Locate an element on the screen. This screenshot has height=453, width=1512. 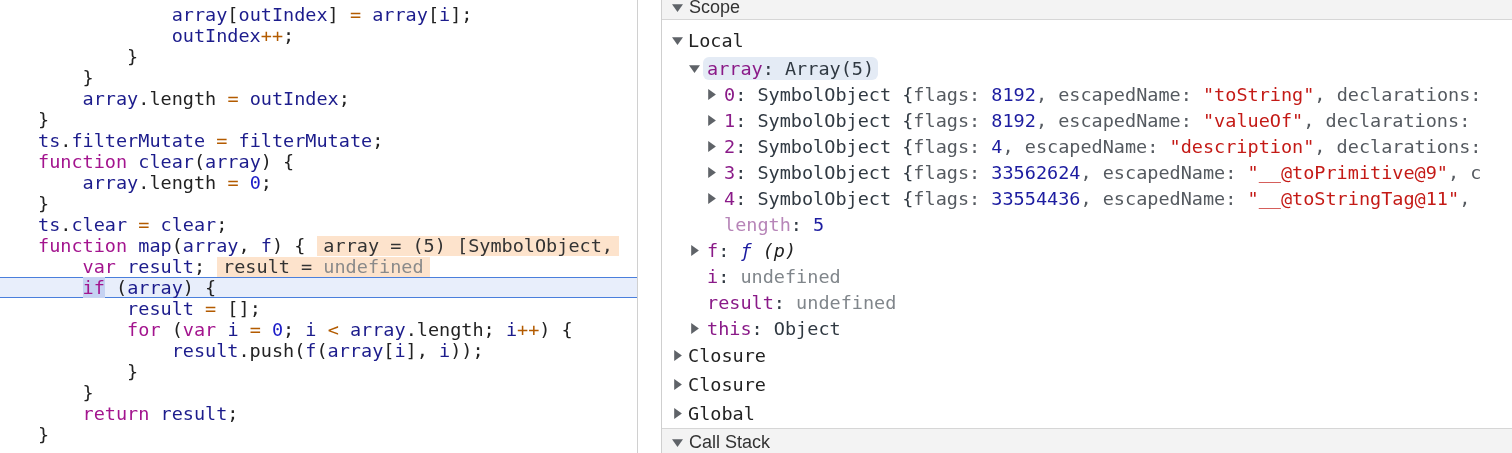
code-line: result = []; is located at coordinates (193, 308).